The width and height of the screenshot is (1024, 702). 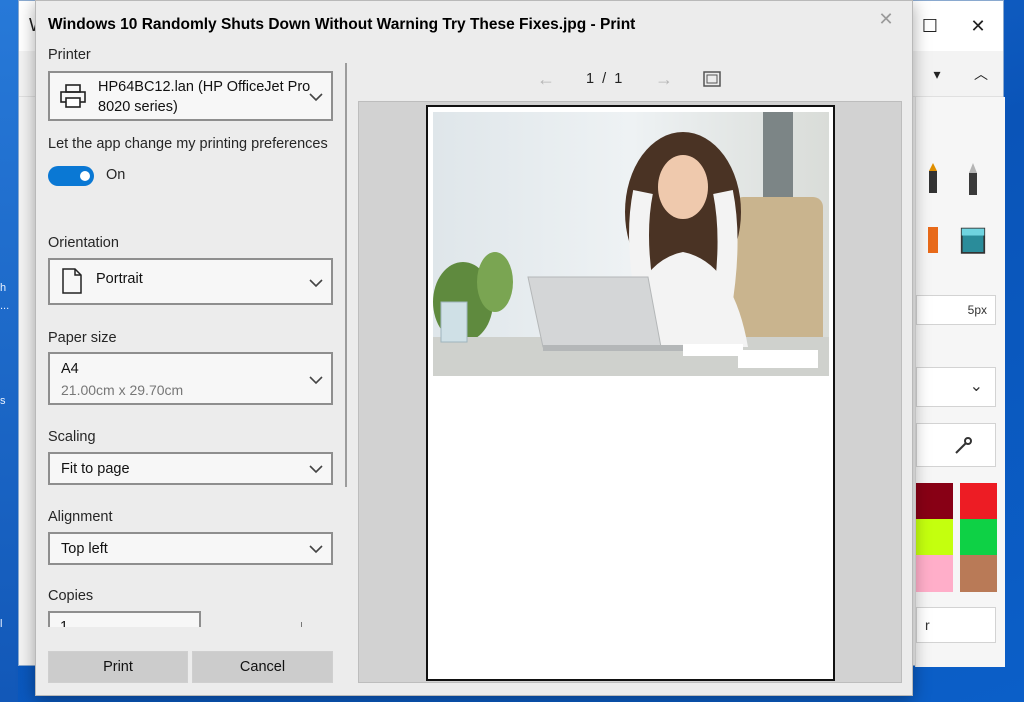 I want to click on printer-icon, so click(x=73, y=96).